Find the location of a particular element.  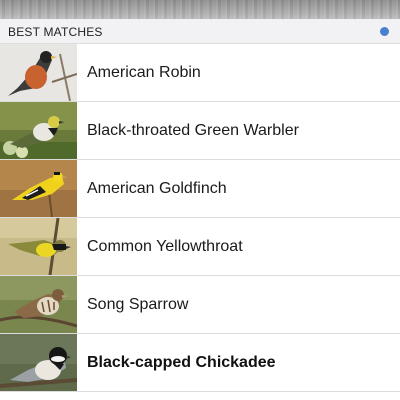

match-name: American Robin is located at coordinates (144, 72).